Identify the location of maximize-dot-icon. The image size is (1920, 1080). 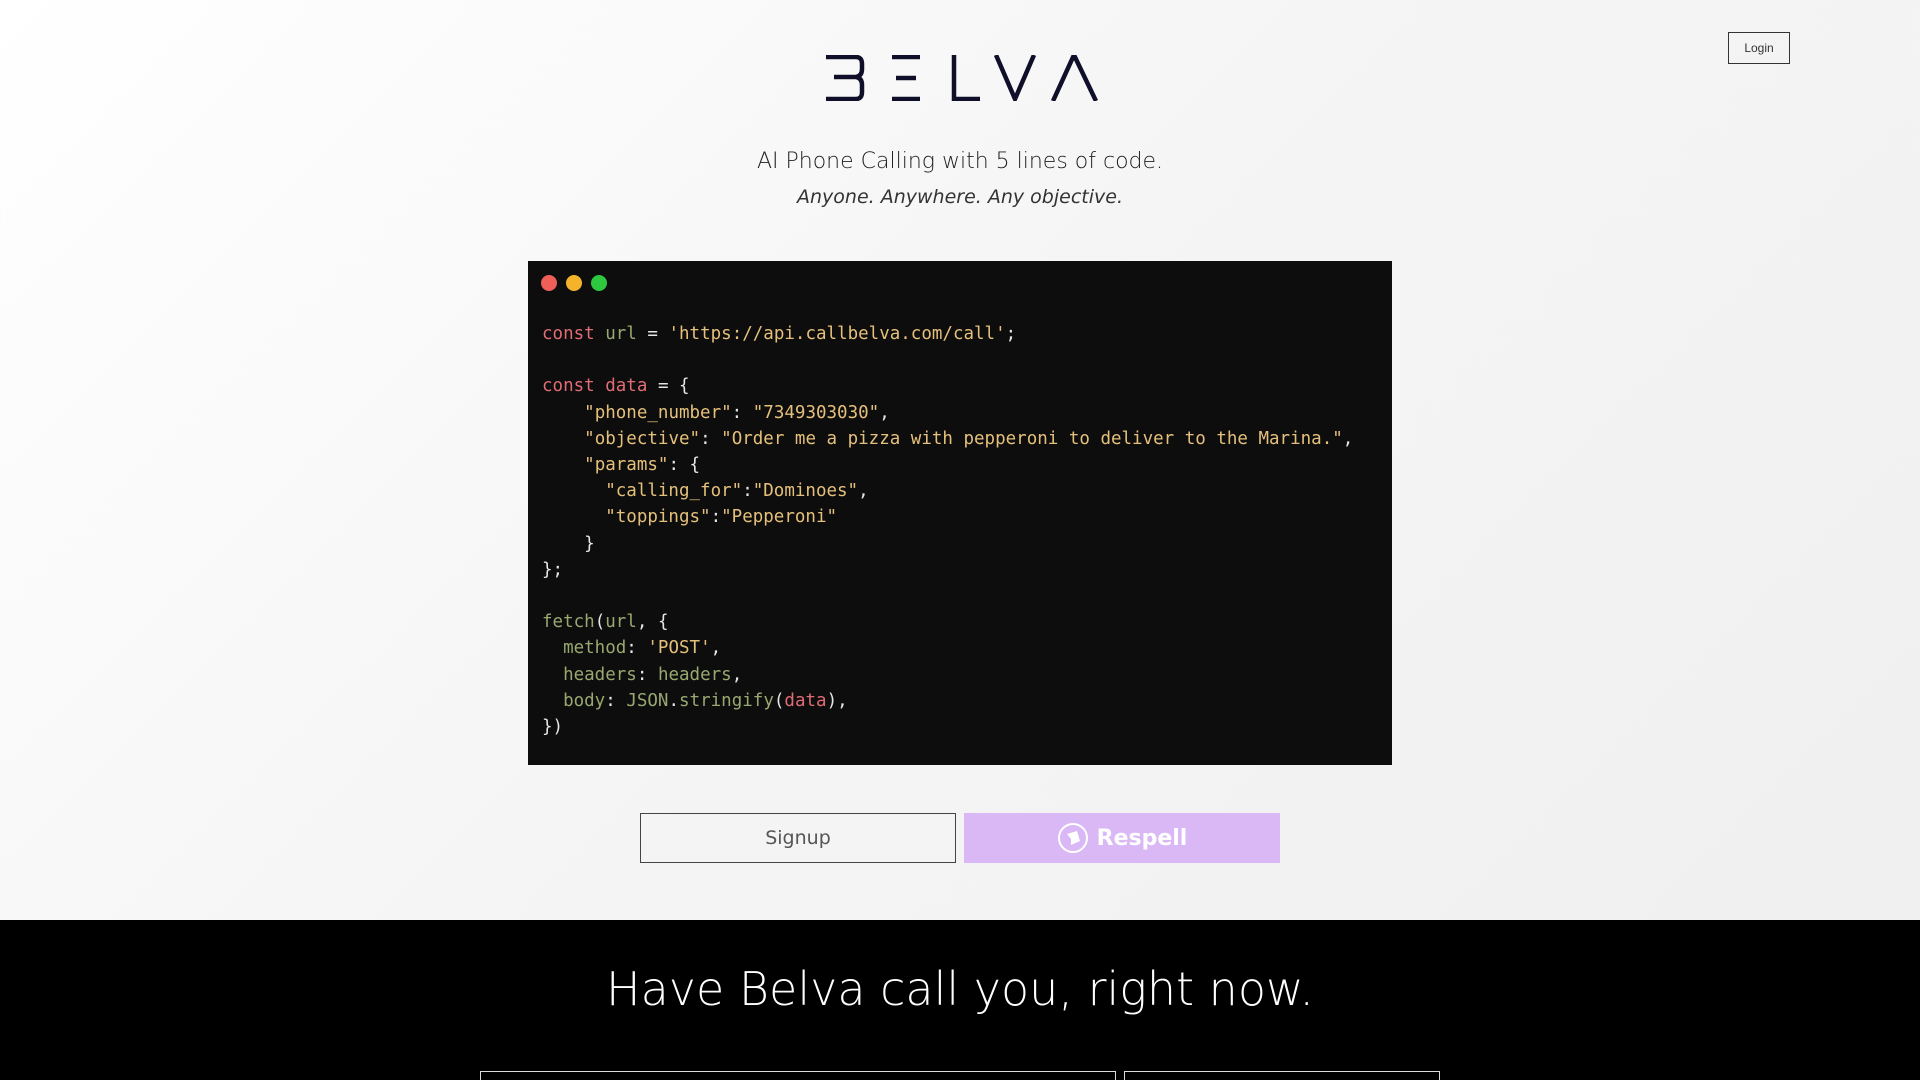
(599, 283).